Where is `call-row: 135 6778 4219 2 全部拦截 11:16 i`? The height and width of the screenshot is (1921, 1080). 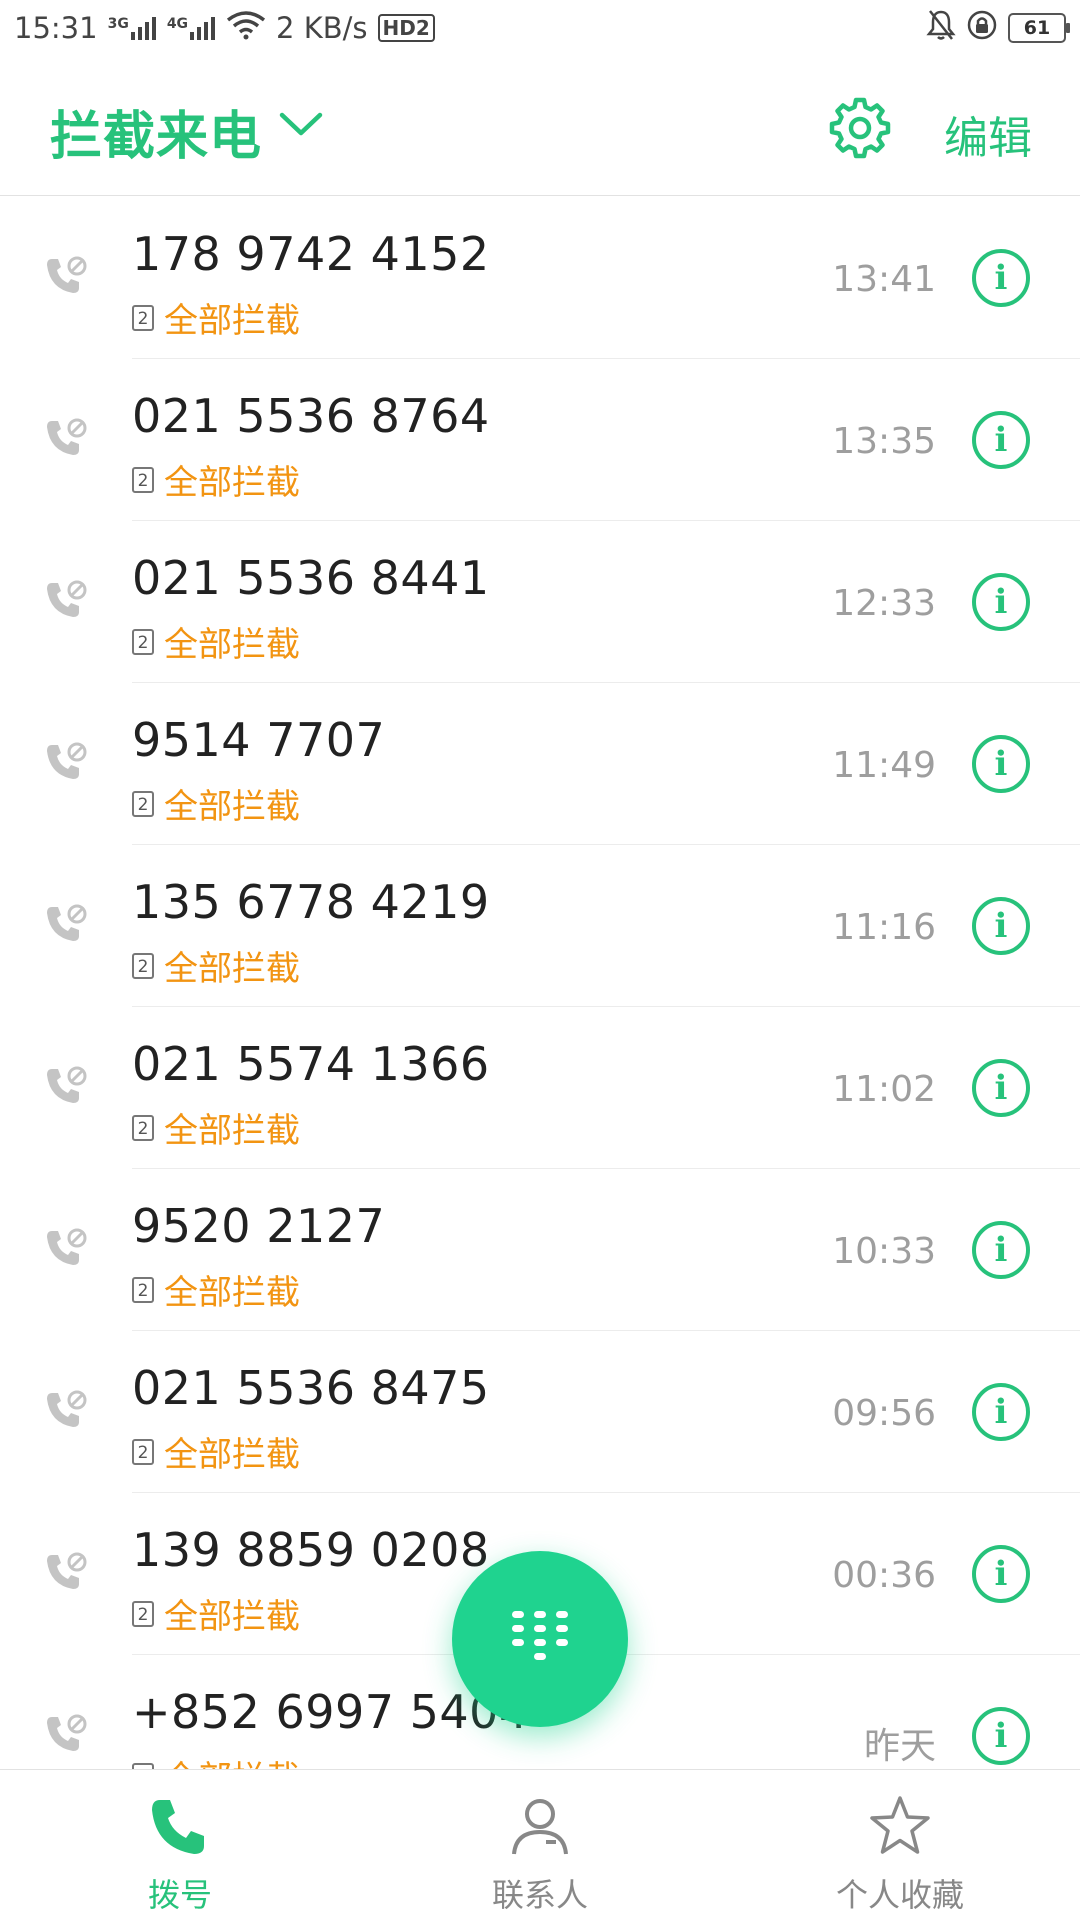
call-row: 135 6778 4219 2 全部拦截 11:16 i is located at coordinates (540, 926).